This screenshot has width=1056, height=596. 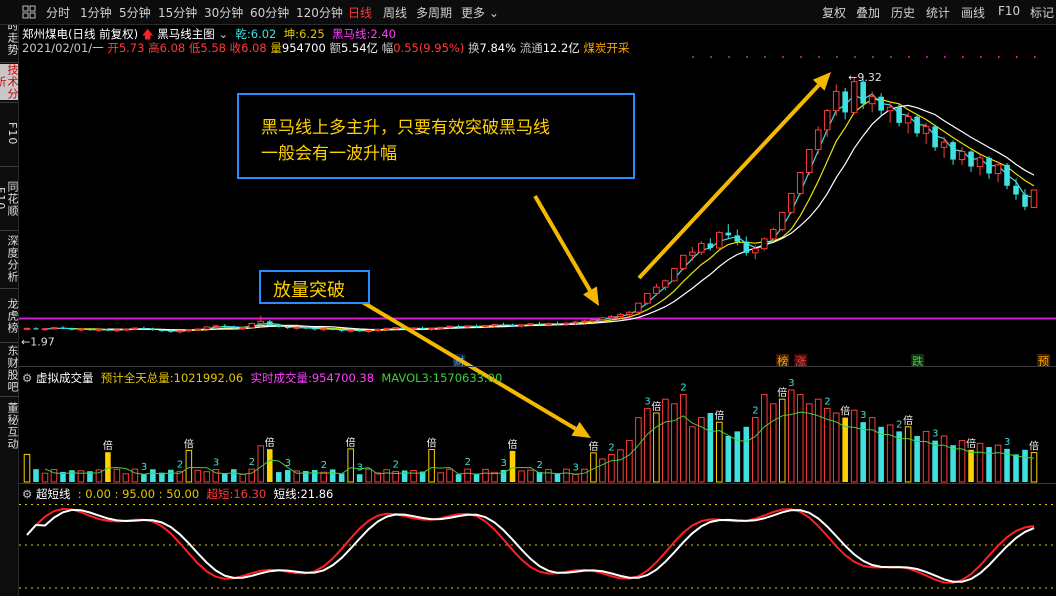 What do you see at coordinates (137, 378) in the screenshot?
I see `vol-est-label: 预计全天总量:` at bounding box center [137, 378].